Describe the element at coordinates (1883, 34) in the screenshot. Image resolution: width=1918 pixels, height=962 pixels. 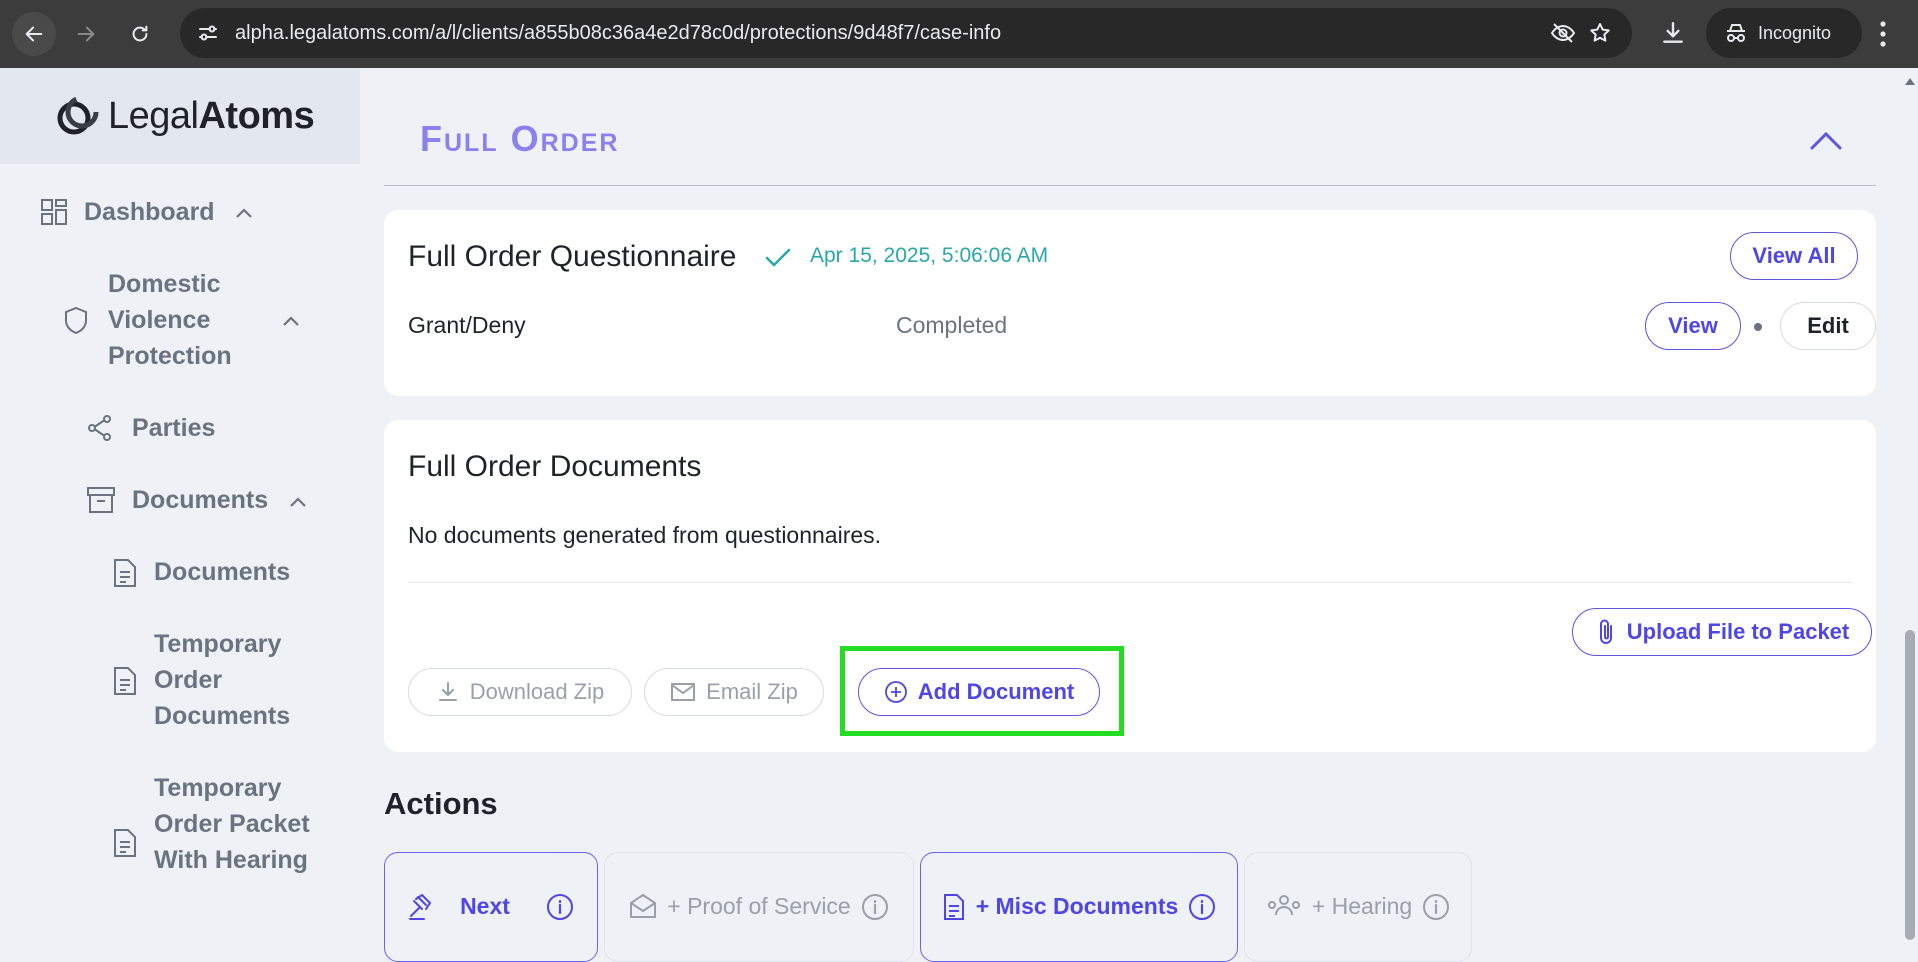
I see `more-menu-icon` at that location.